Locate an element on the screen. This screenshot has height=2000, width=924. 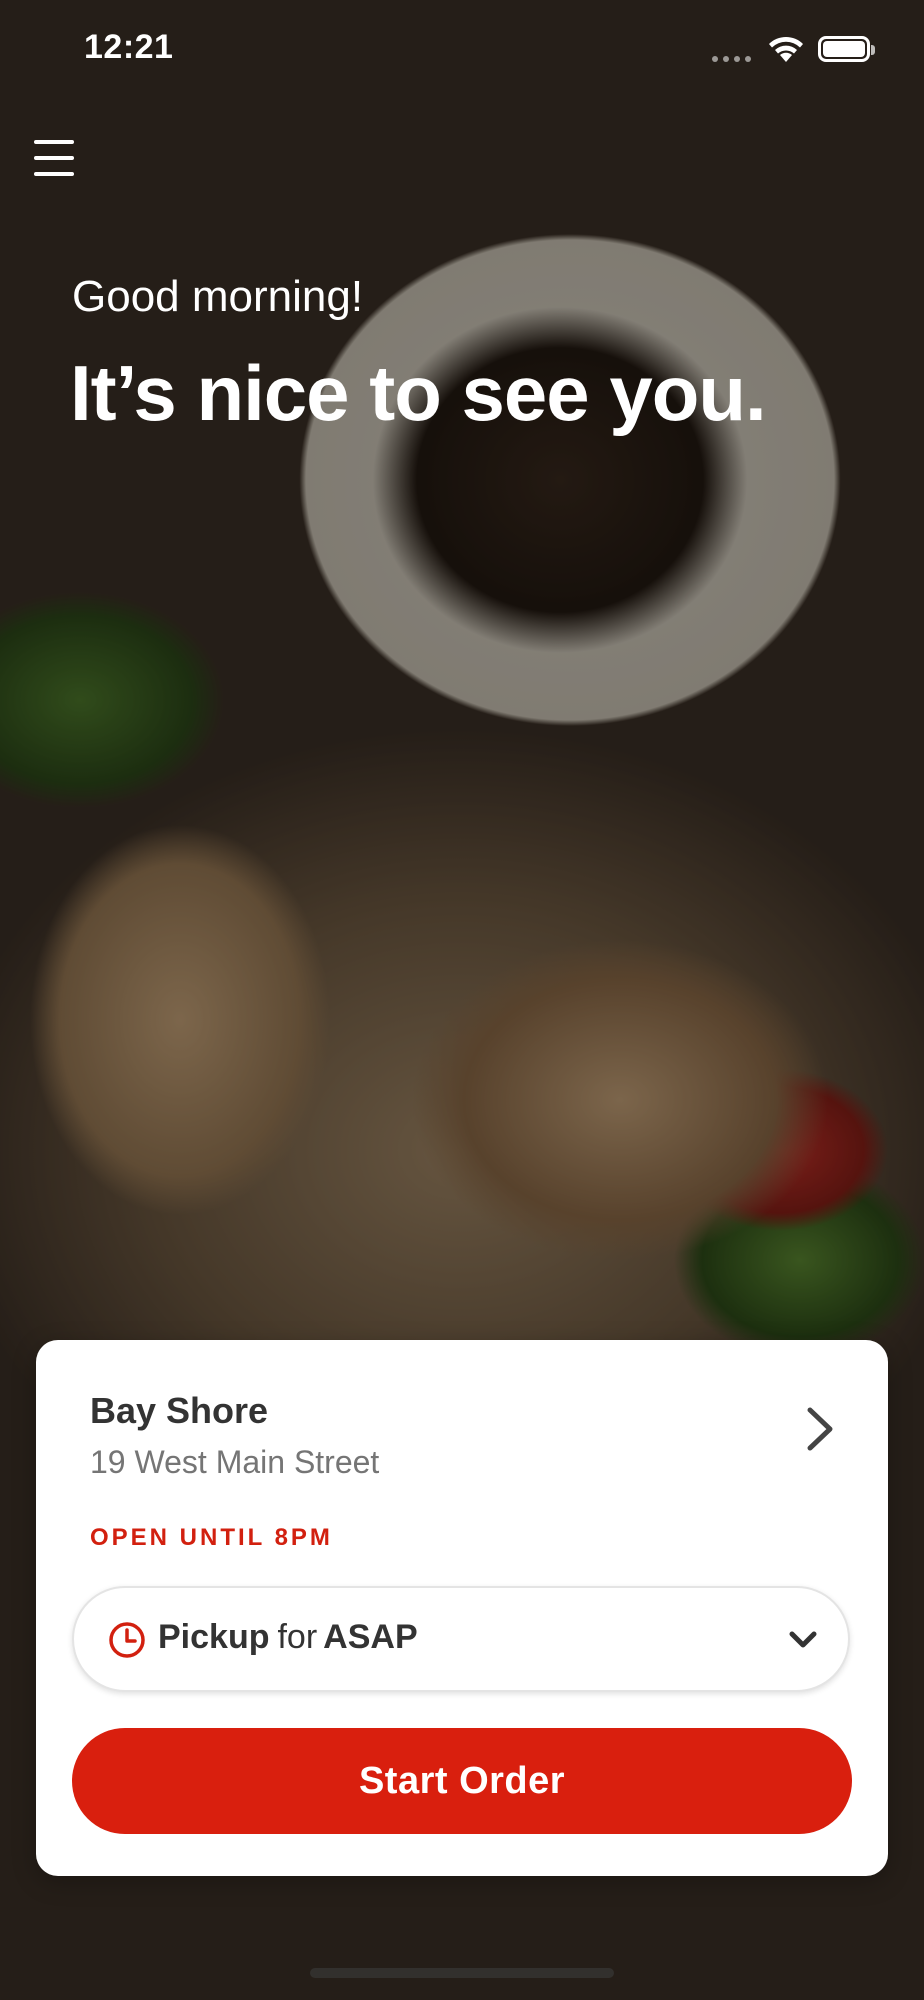
start-order-button: Start Order is located at coordinates (462, 1781).